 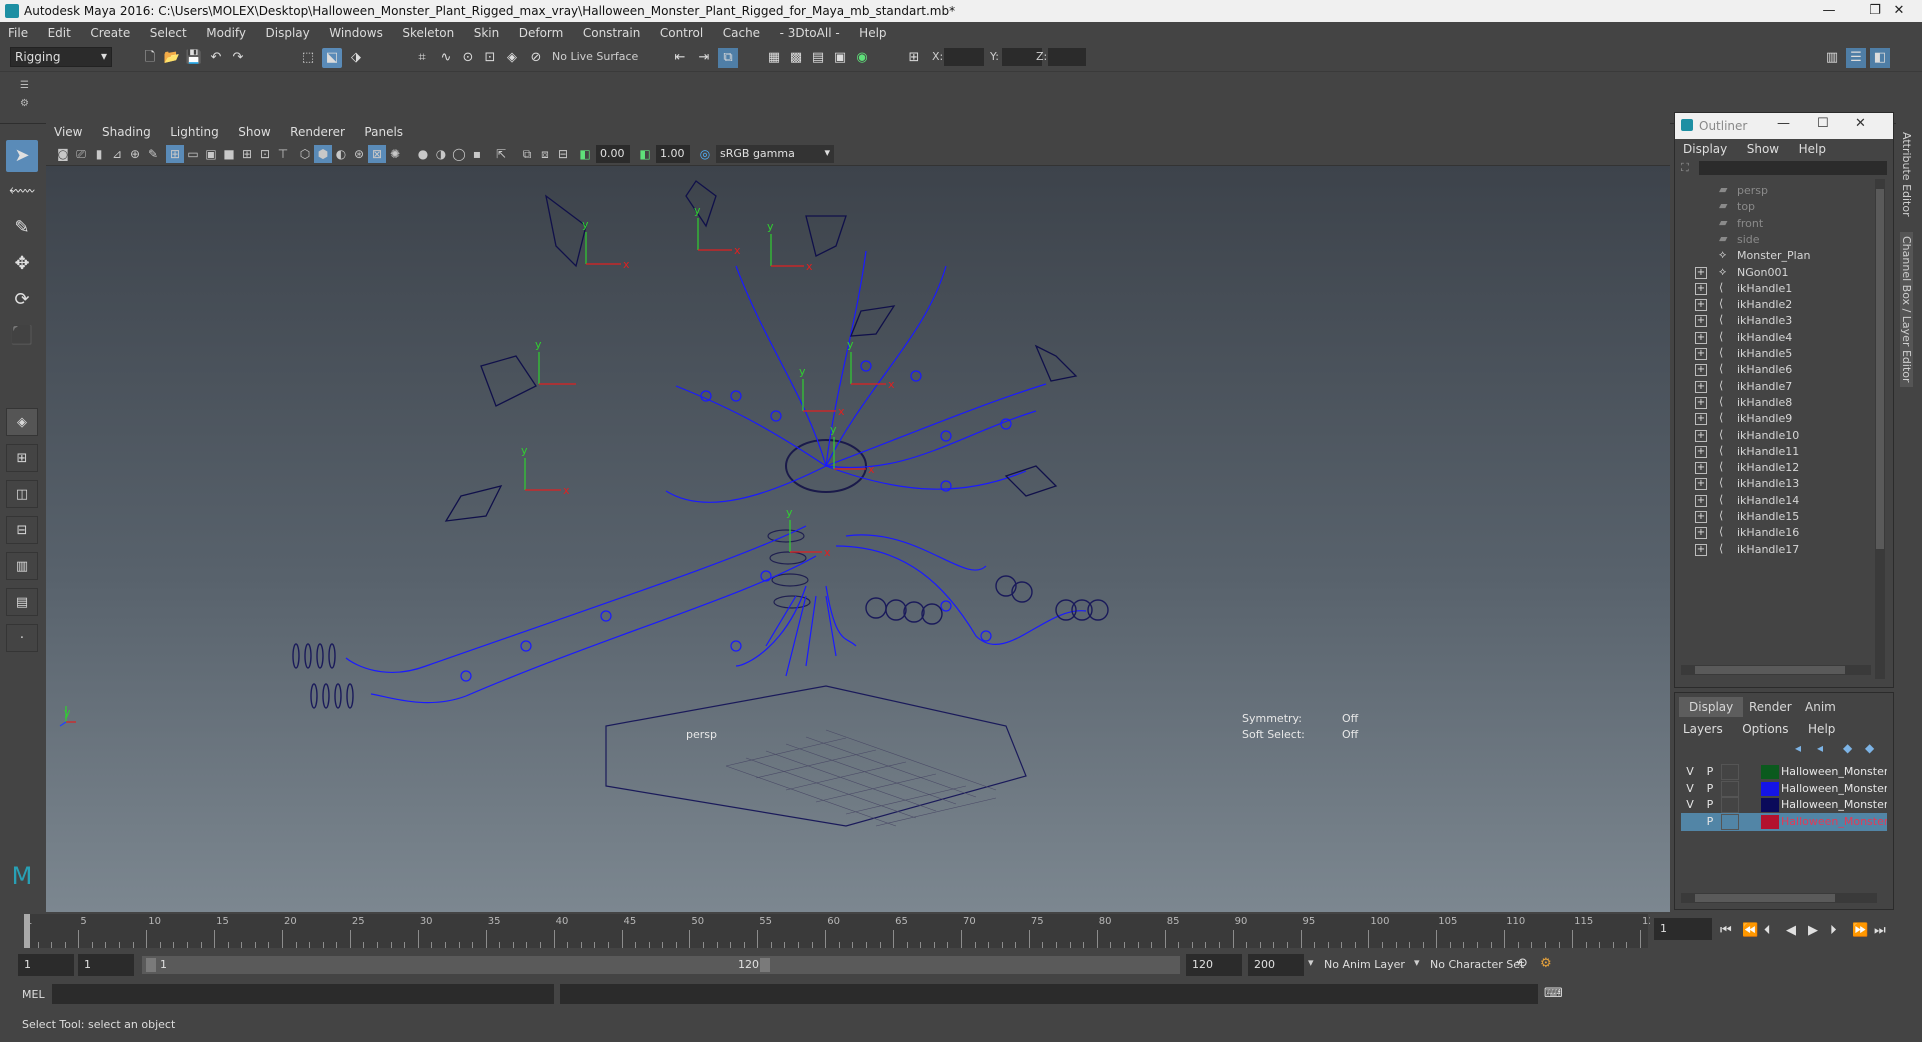 I want to click on script-editor-icon: ⌨, so click(x=1553, y=993).